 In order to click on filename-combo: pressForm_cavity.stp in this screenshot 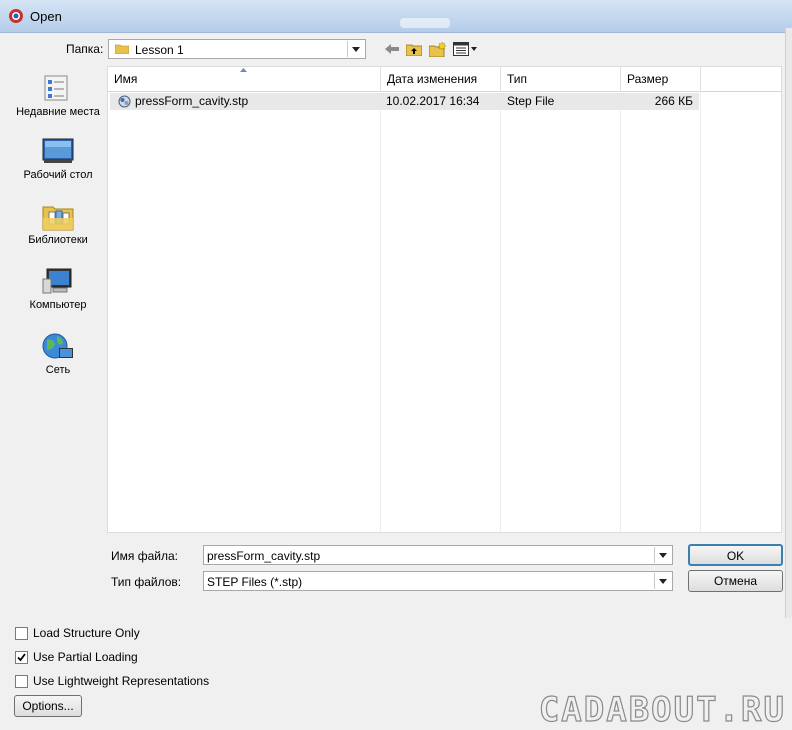, I will do `click(438, 555)`.